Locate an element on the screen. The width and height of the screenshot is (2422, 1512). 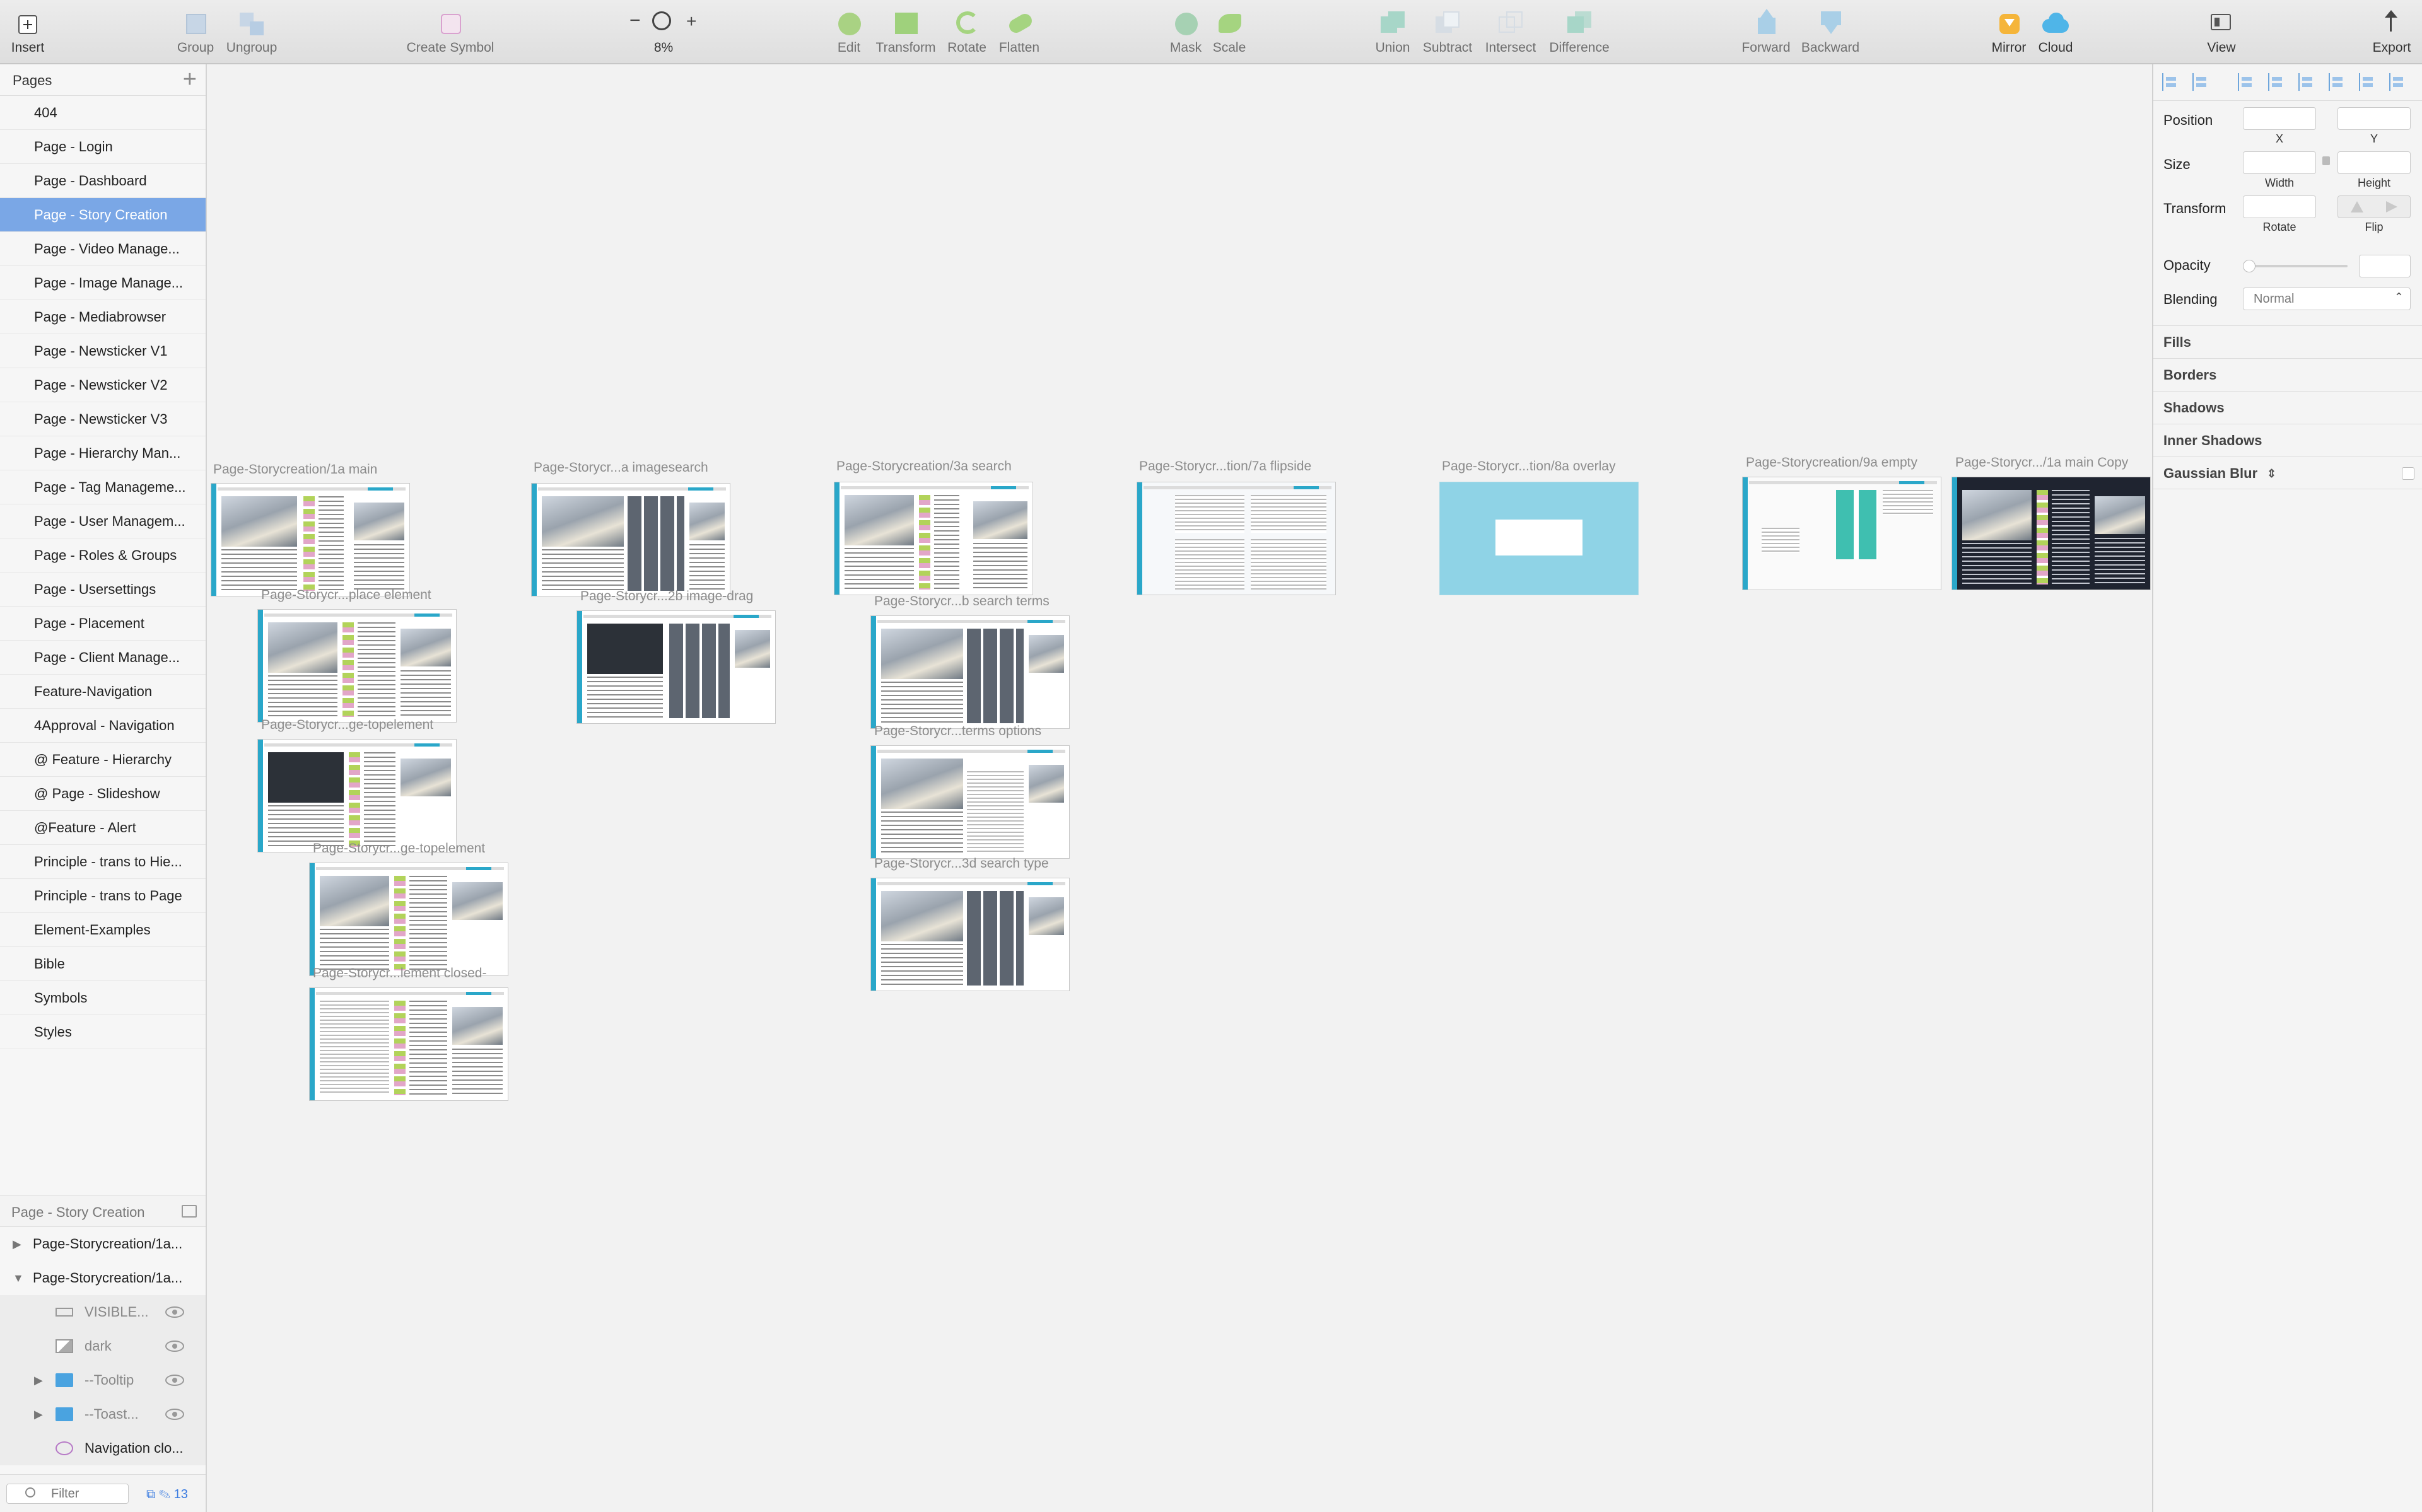
artboard-label: Page-Storycreation/3a search is located at coordinates (924, 467).